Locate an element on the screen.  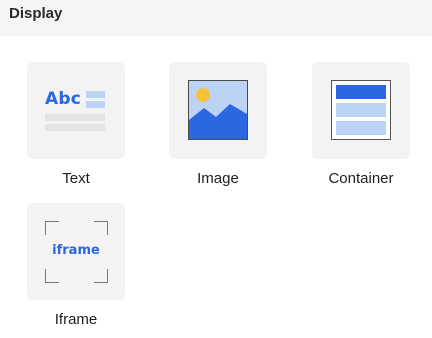
container-layout-icon is located at coordinates (361, 110).